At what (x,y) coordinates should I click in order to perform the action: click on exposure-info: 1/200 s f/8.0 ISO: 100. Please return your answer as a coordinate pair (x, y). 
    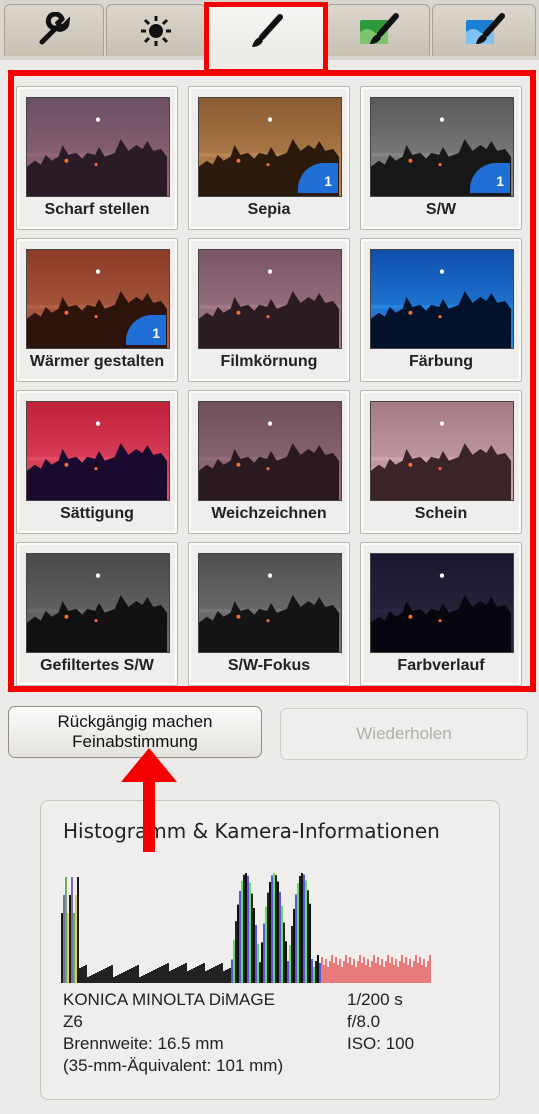
    Looking at the image, I should click on (380, 1022).